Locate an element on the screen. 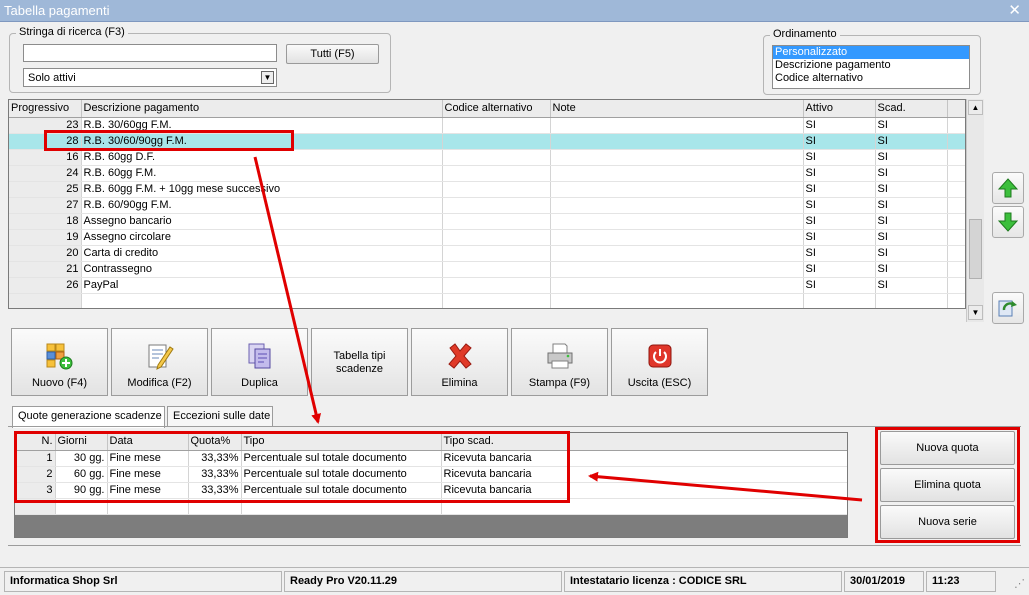 The height and width of the screenshot is (595, 1029). duplicate-button: Duplica is located at coordinates (259, 362).